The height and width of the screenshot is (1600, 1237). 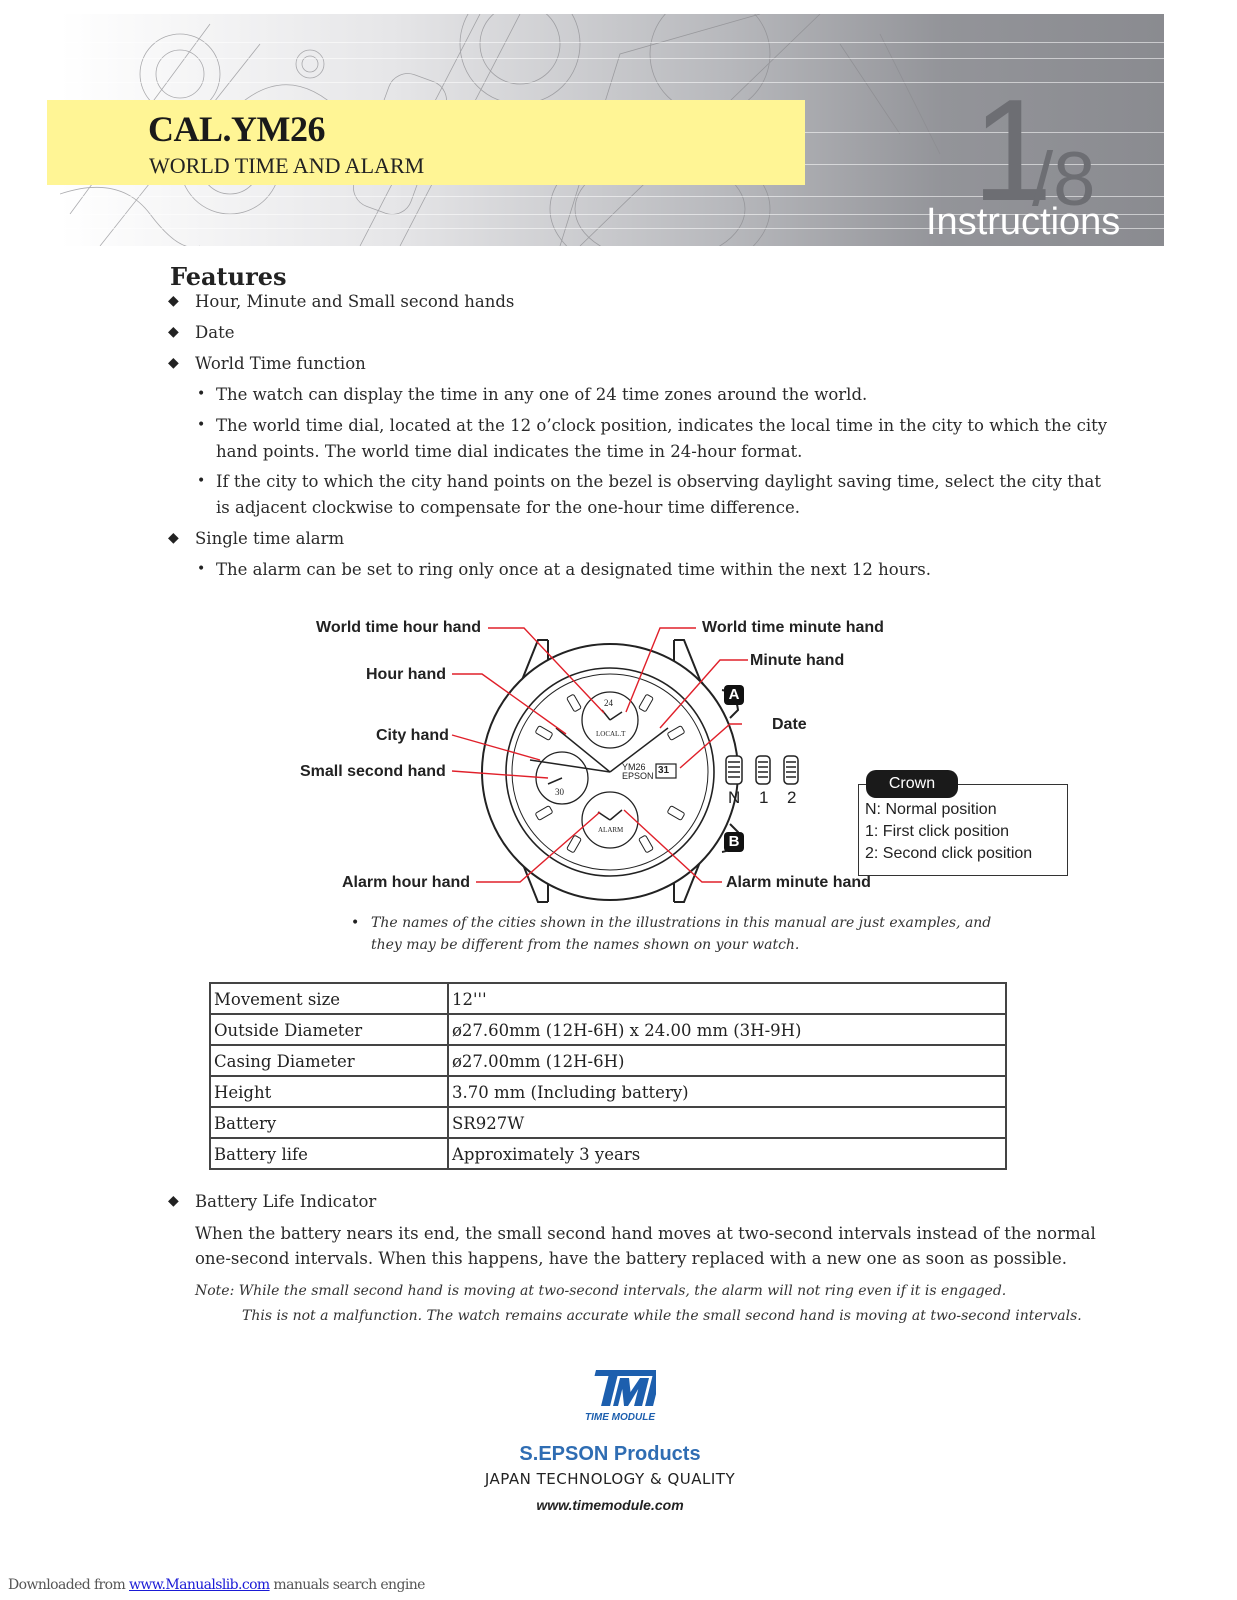 What do you see at coordinates (797, 660) in the screenshot?
I see `label-minute-hand: Minute hand` at bounding box center [797, 660].